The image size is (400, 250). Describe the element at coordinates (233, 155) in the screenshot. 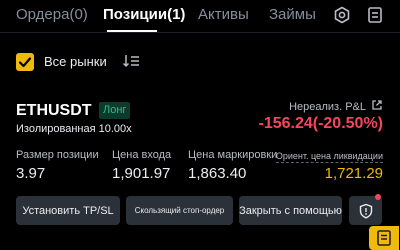

I see `mark-price-label: Цена маркировки` at that location.